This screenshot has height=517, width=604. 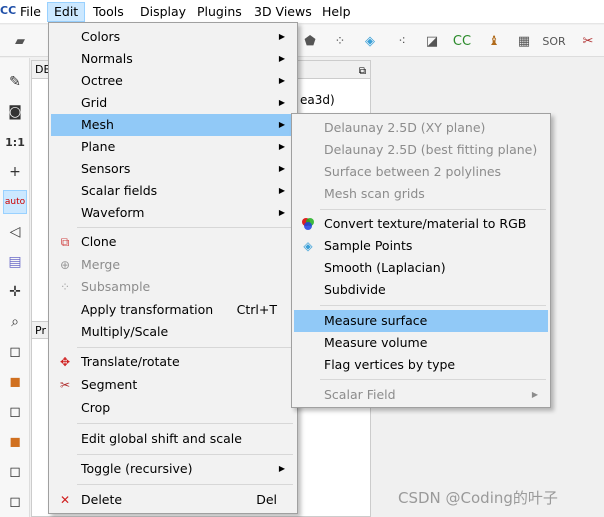 What do you see at coordinates (368, 245) in the screenshot?
I see `menu-item-label: Sample Points` at bounding box center [368, 245].